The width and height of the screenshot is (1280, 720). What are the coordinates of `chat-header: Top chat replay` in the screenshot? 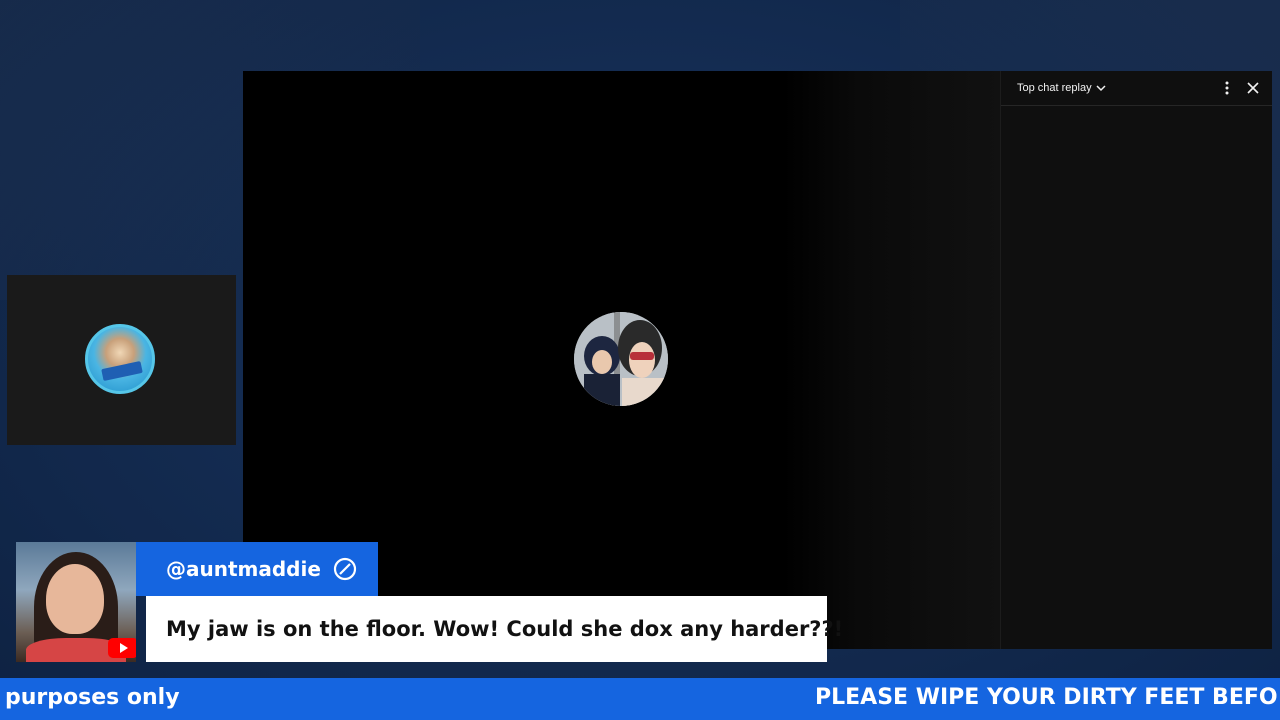 It's located at (1136, 88).